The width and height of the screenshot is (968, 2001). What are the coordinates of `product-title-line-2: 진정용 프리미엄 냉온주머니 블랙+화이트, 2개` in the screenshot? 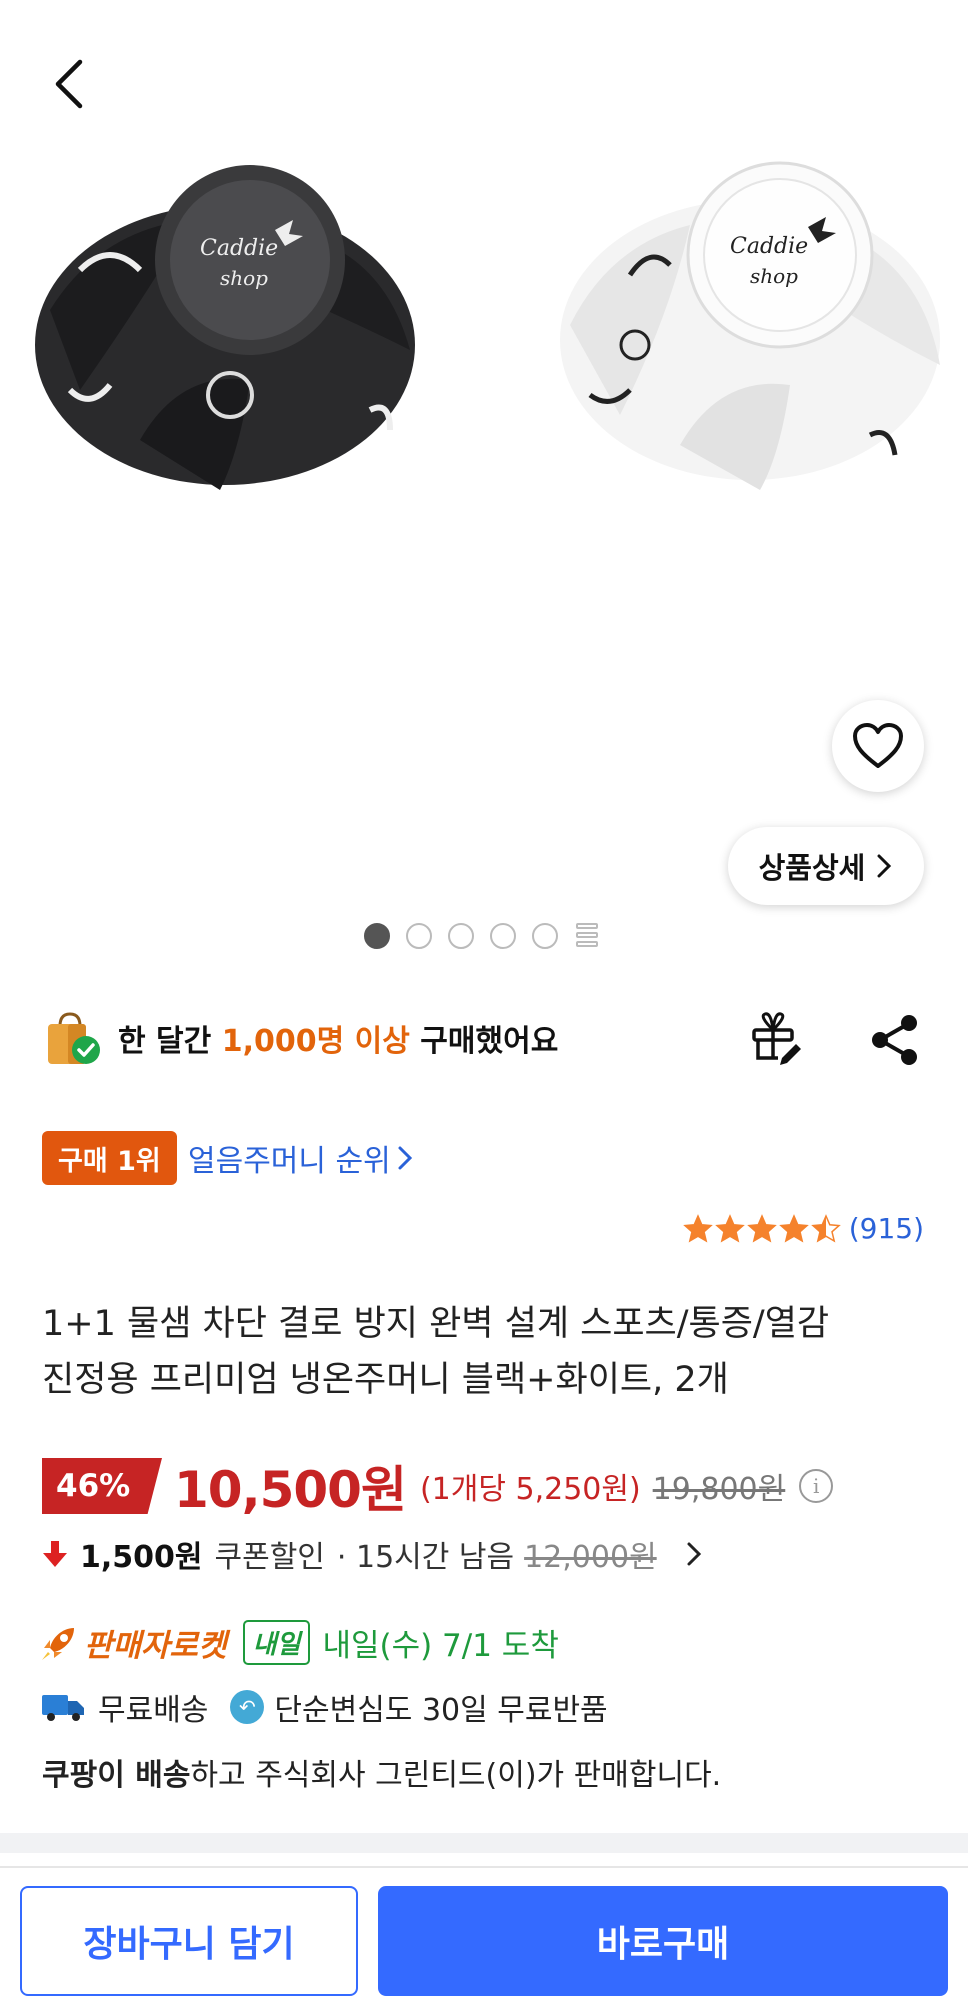 It's located at (385, 1380).